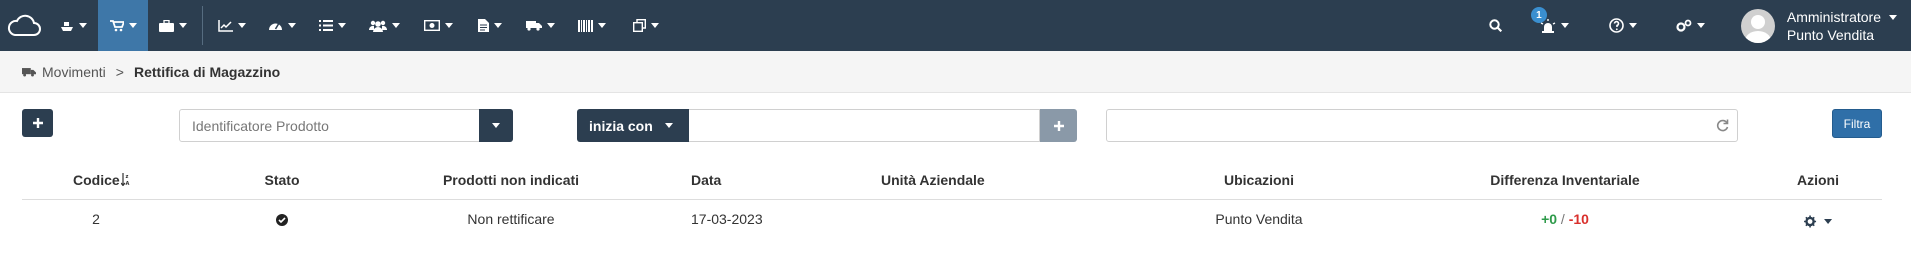 This screenshot has height=258, width=1911. What do you see at coordinates (1422, 125) in the screenshot?
I see `date-range-input` at bounding box center [1422, 125].